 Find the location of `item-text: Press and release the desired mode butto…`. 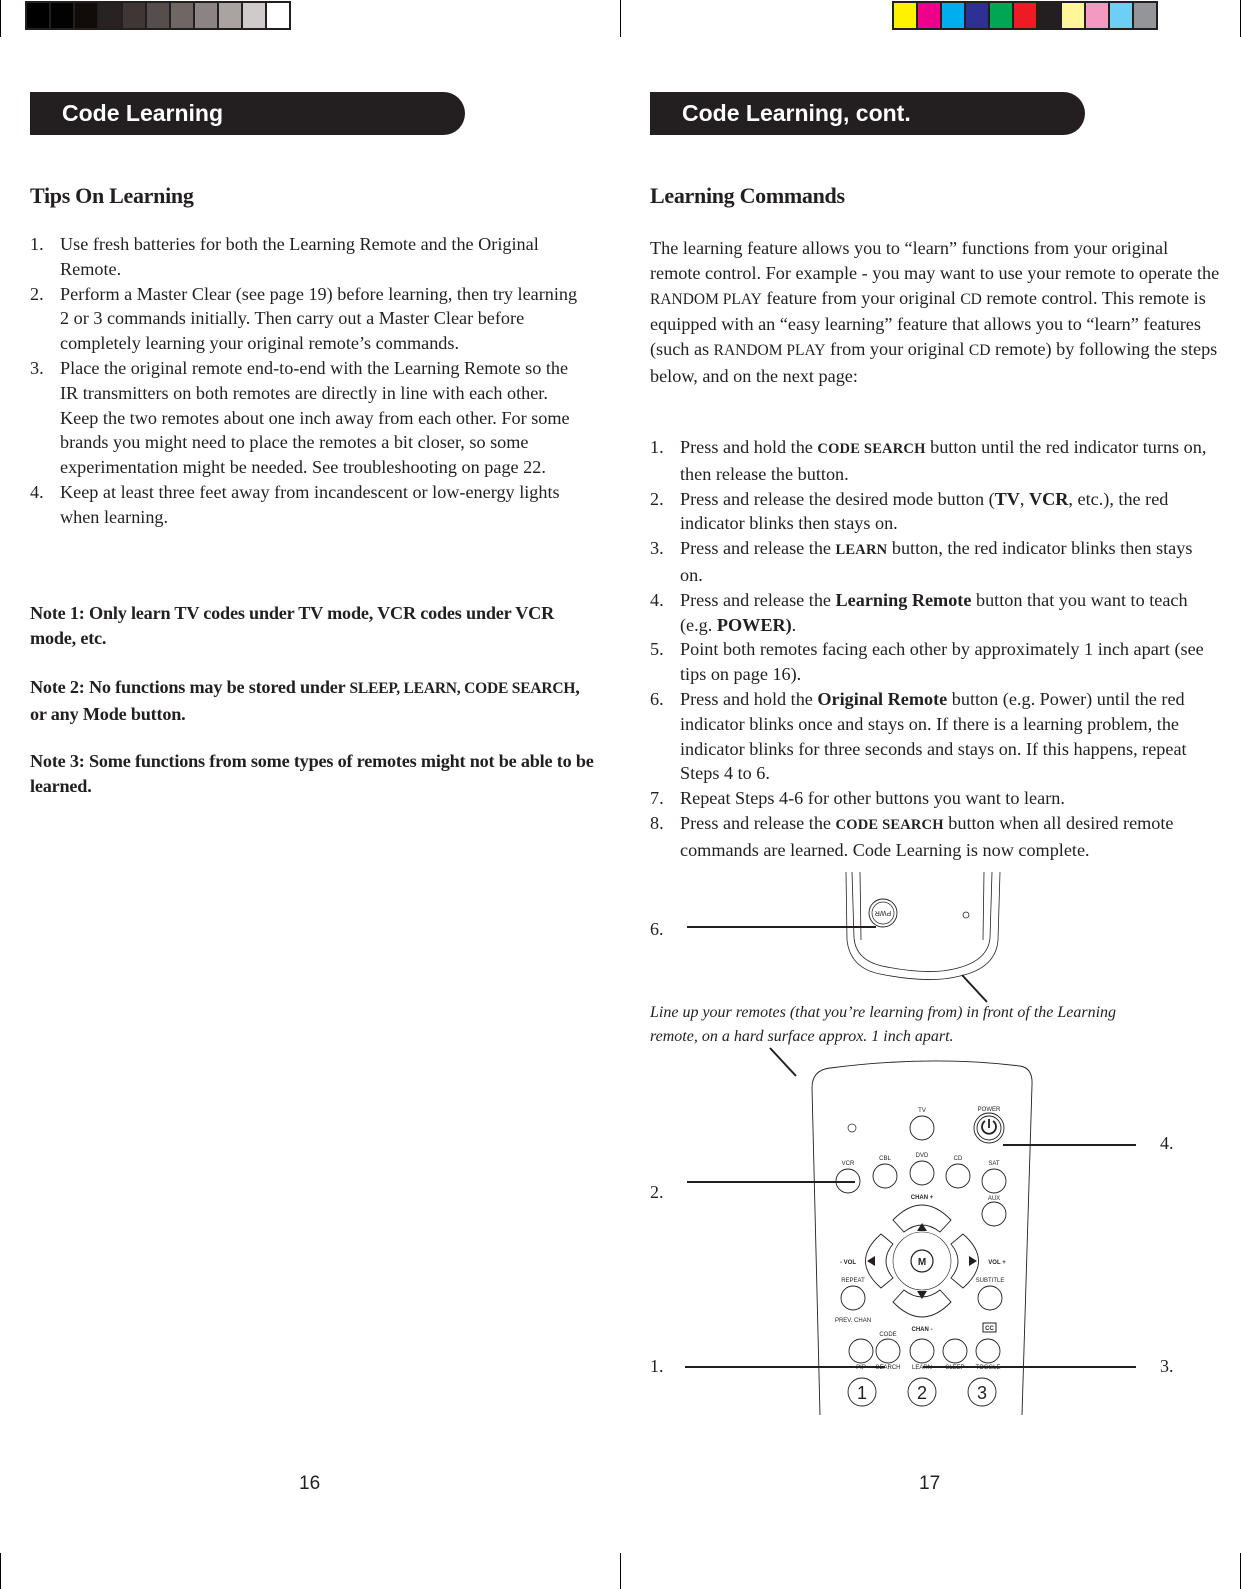

item-text: Press and release the desired mode butto… is located at coordinates (837, 498).